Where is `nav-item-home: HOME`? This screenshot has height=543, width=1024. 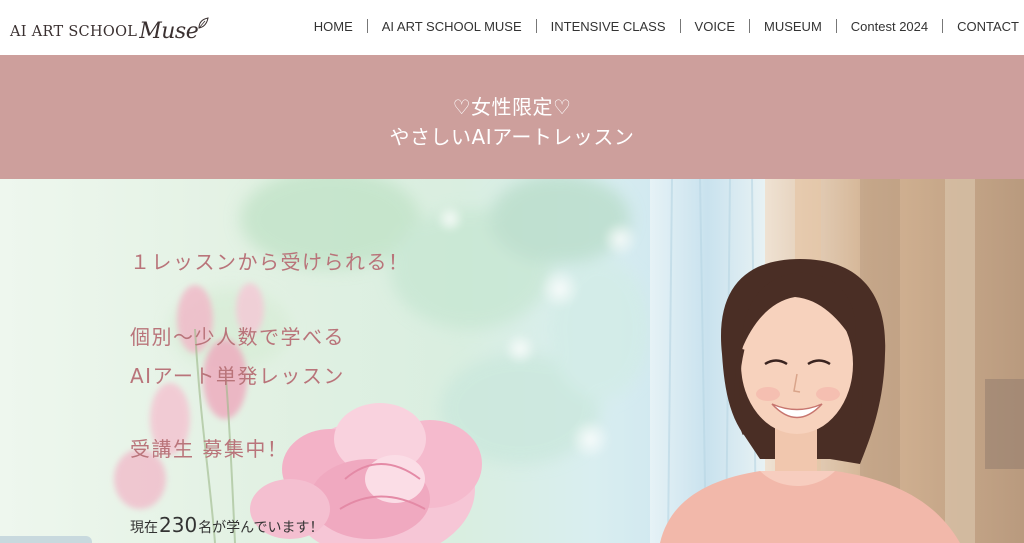
nav-item-home: HOME is located at coordinates (333, 26).